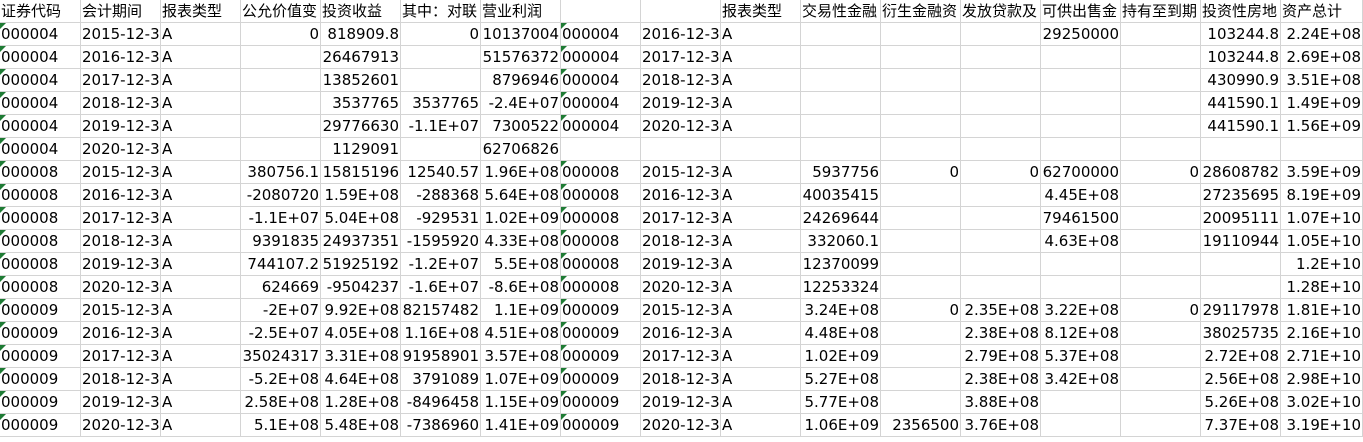 This screenshot has width=1363, height=442. Describe the element at coordinates (521, 402) in the screenshot. I see `table-cell: 1.15E+09` at that location.